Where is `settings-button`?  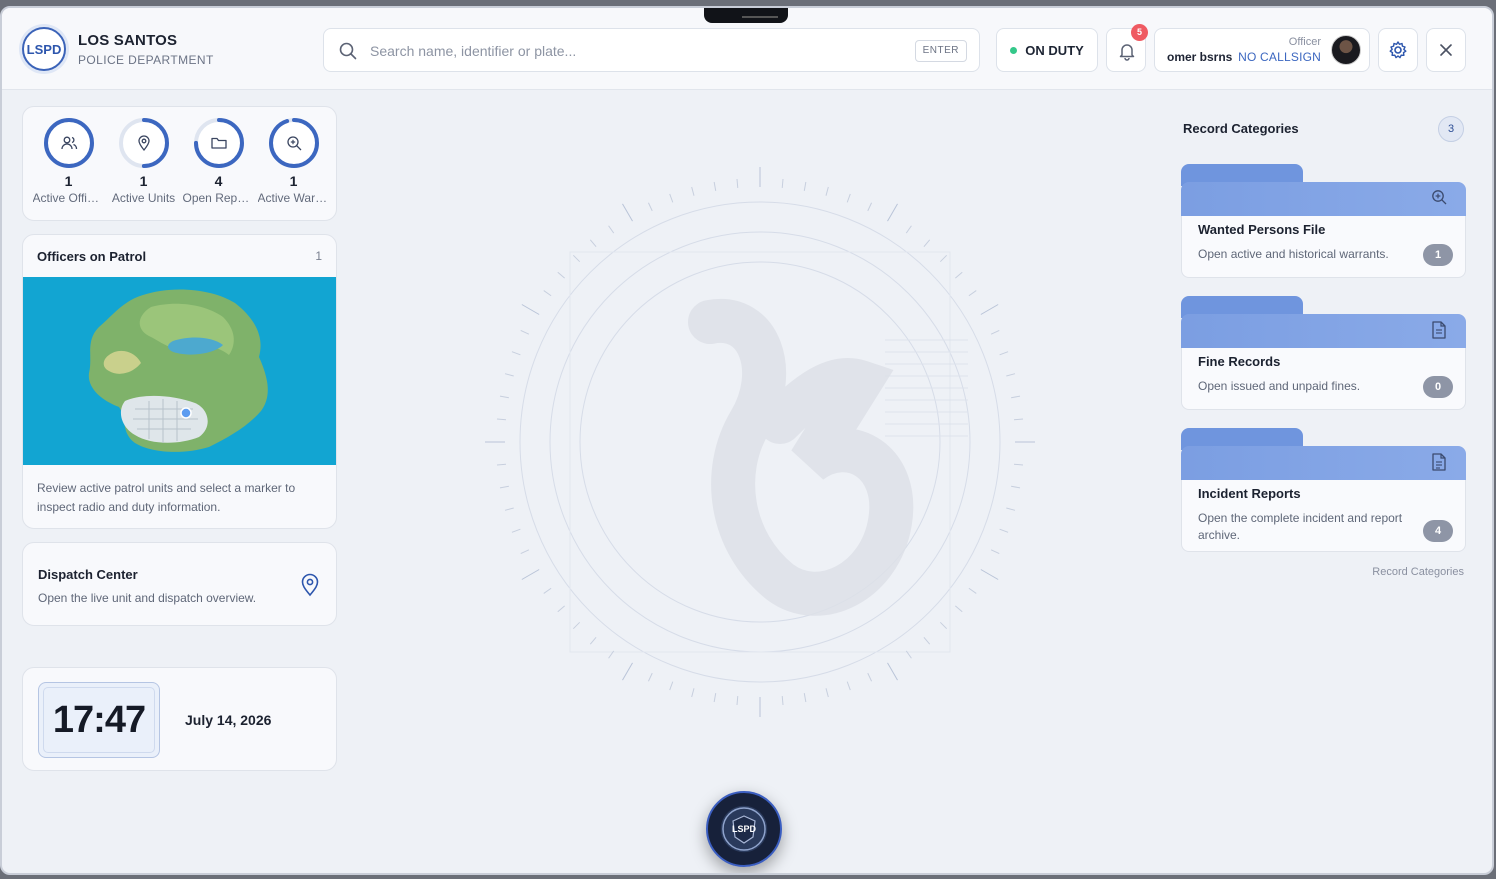
settings-button is located at coordinates (1398, 50).